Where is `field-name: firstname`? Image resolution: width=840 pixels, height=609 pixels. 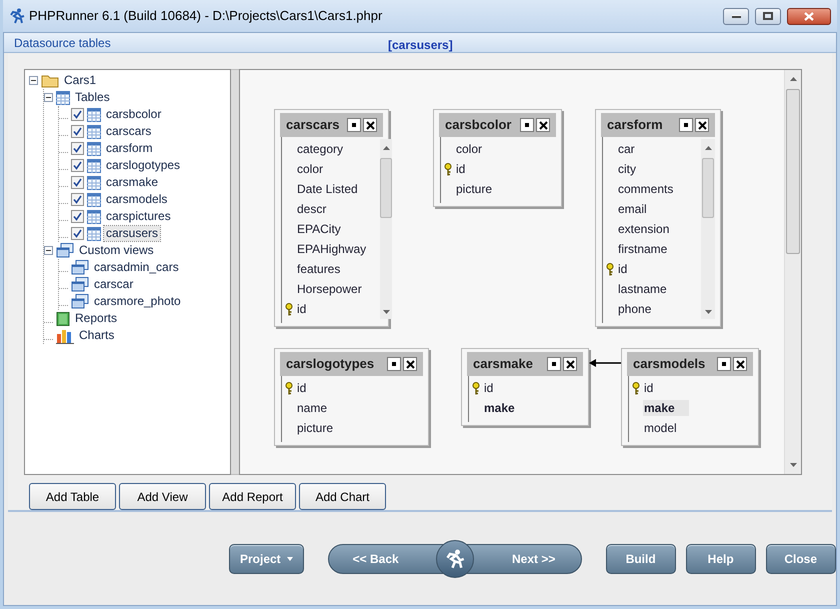 field-name: firstname is located at coordinates (649, 249).